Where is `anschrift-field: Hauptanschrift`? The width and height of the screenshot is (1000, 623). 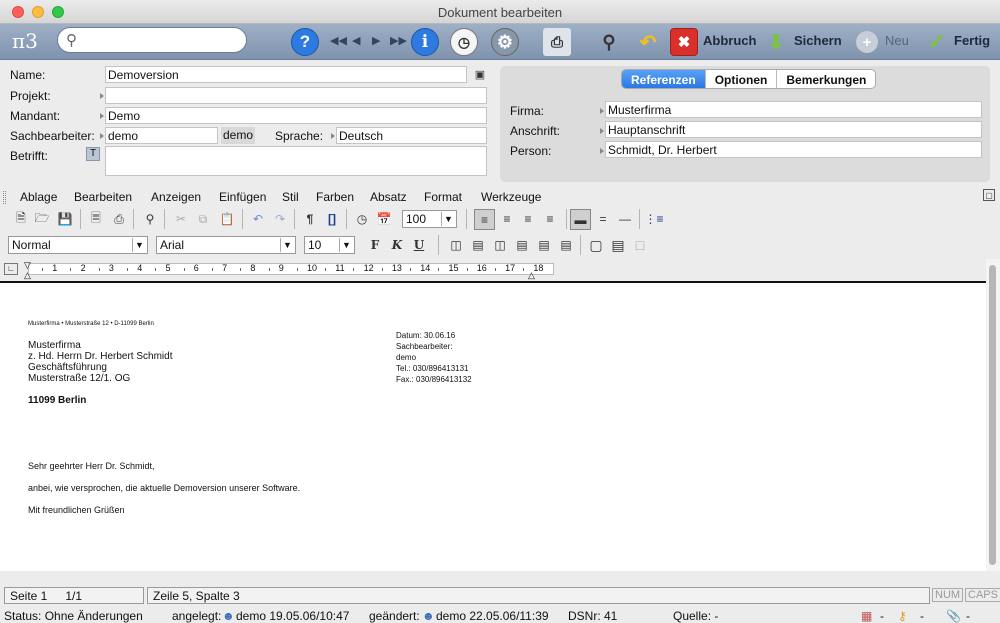 anschrift-field: Hauptanschrift is located at coordinates (793, 129).